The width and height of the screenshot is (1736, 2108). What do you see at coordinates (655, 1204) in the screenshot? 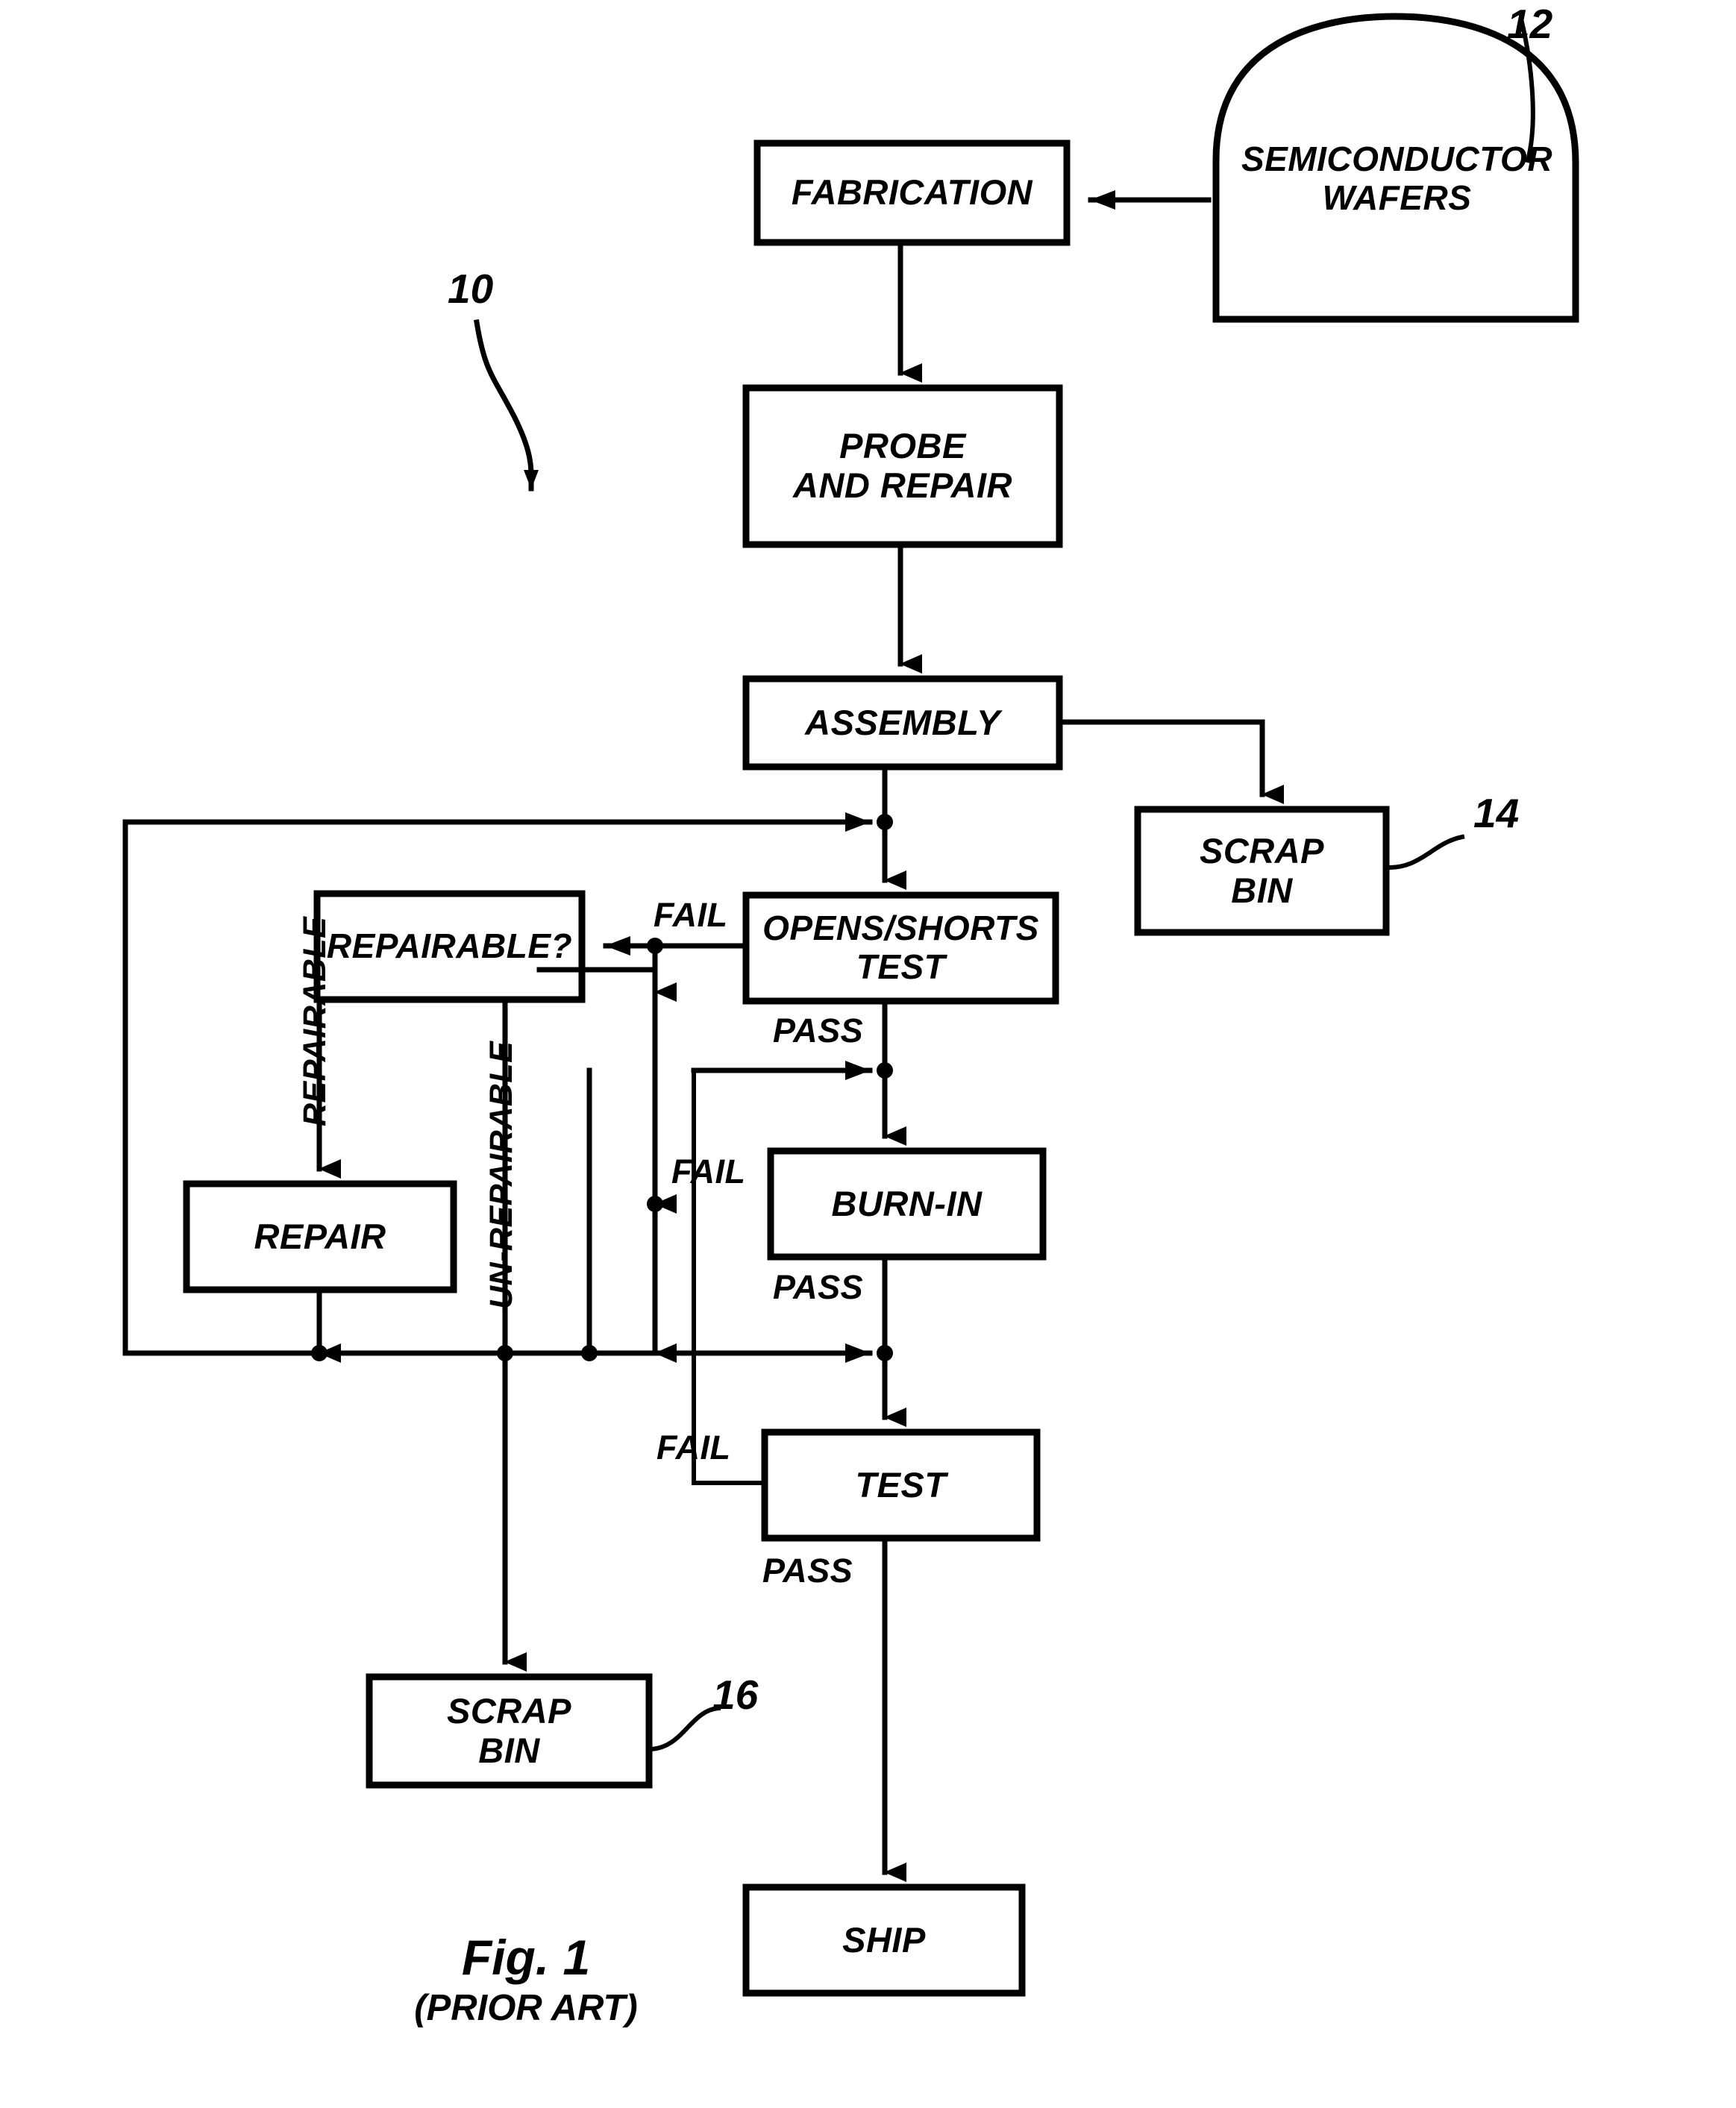
I see `junction-dot-burn-in-fail` at bounding box center [655, 1204].